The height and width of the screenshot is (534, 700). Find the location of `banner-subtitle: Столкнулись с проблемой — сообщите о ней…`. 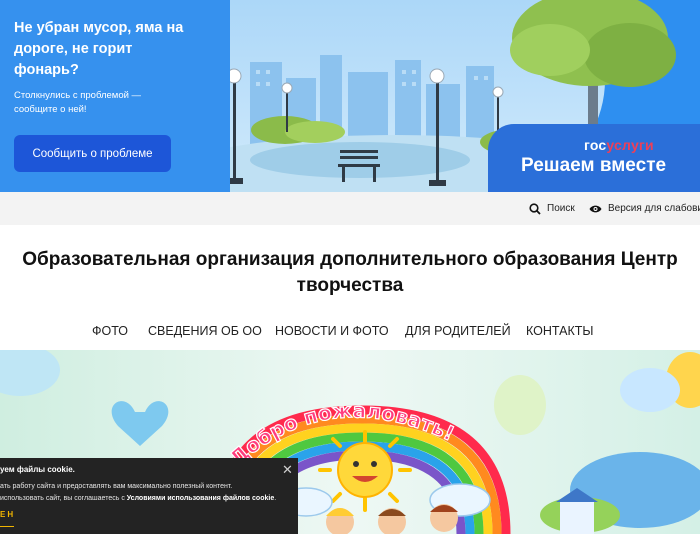

banner-subtitle: Столкнулись с проблемой — сообщите о ней… is located at coordinates (78, 102).